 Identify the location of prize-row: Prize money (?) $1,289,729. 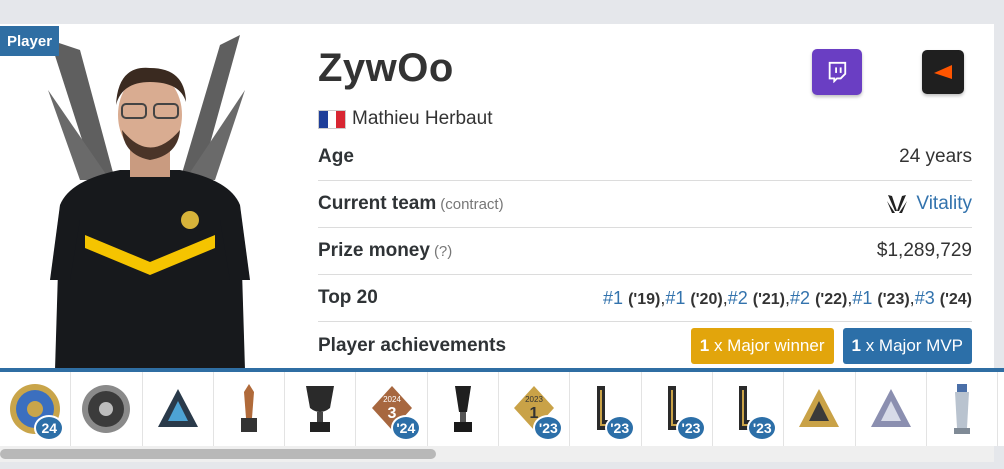
(645, 251).